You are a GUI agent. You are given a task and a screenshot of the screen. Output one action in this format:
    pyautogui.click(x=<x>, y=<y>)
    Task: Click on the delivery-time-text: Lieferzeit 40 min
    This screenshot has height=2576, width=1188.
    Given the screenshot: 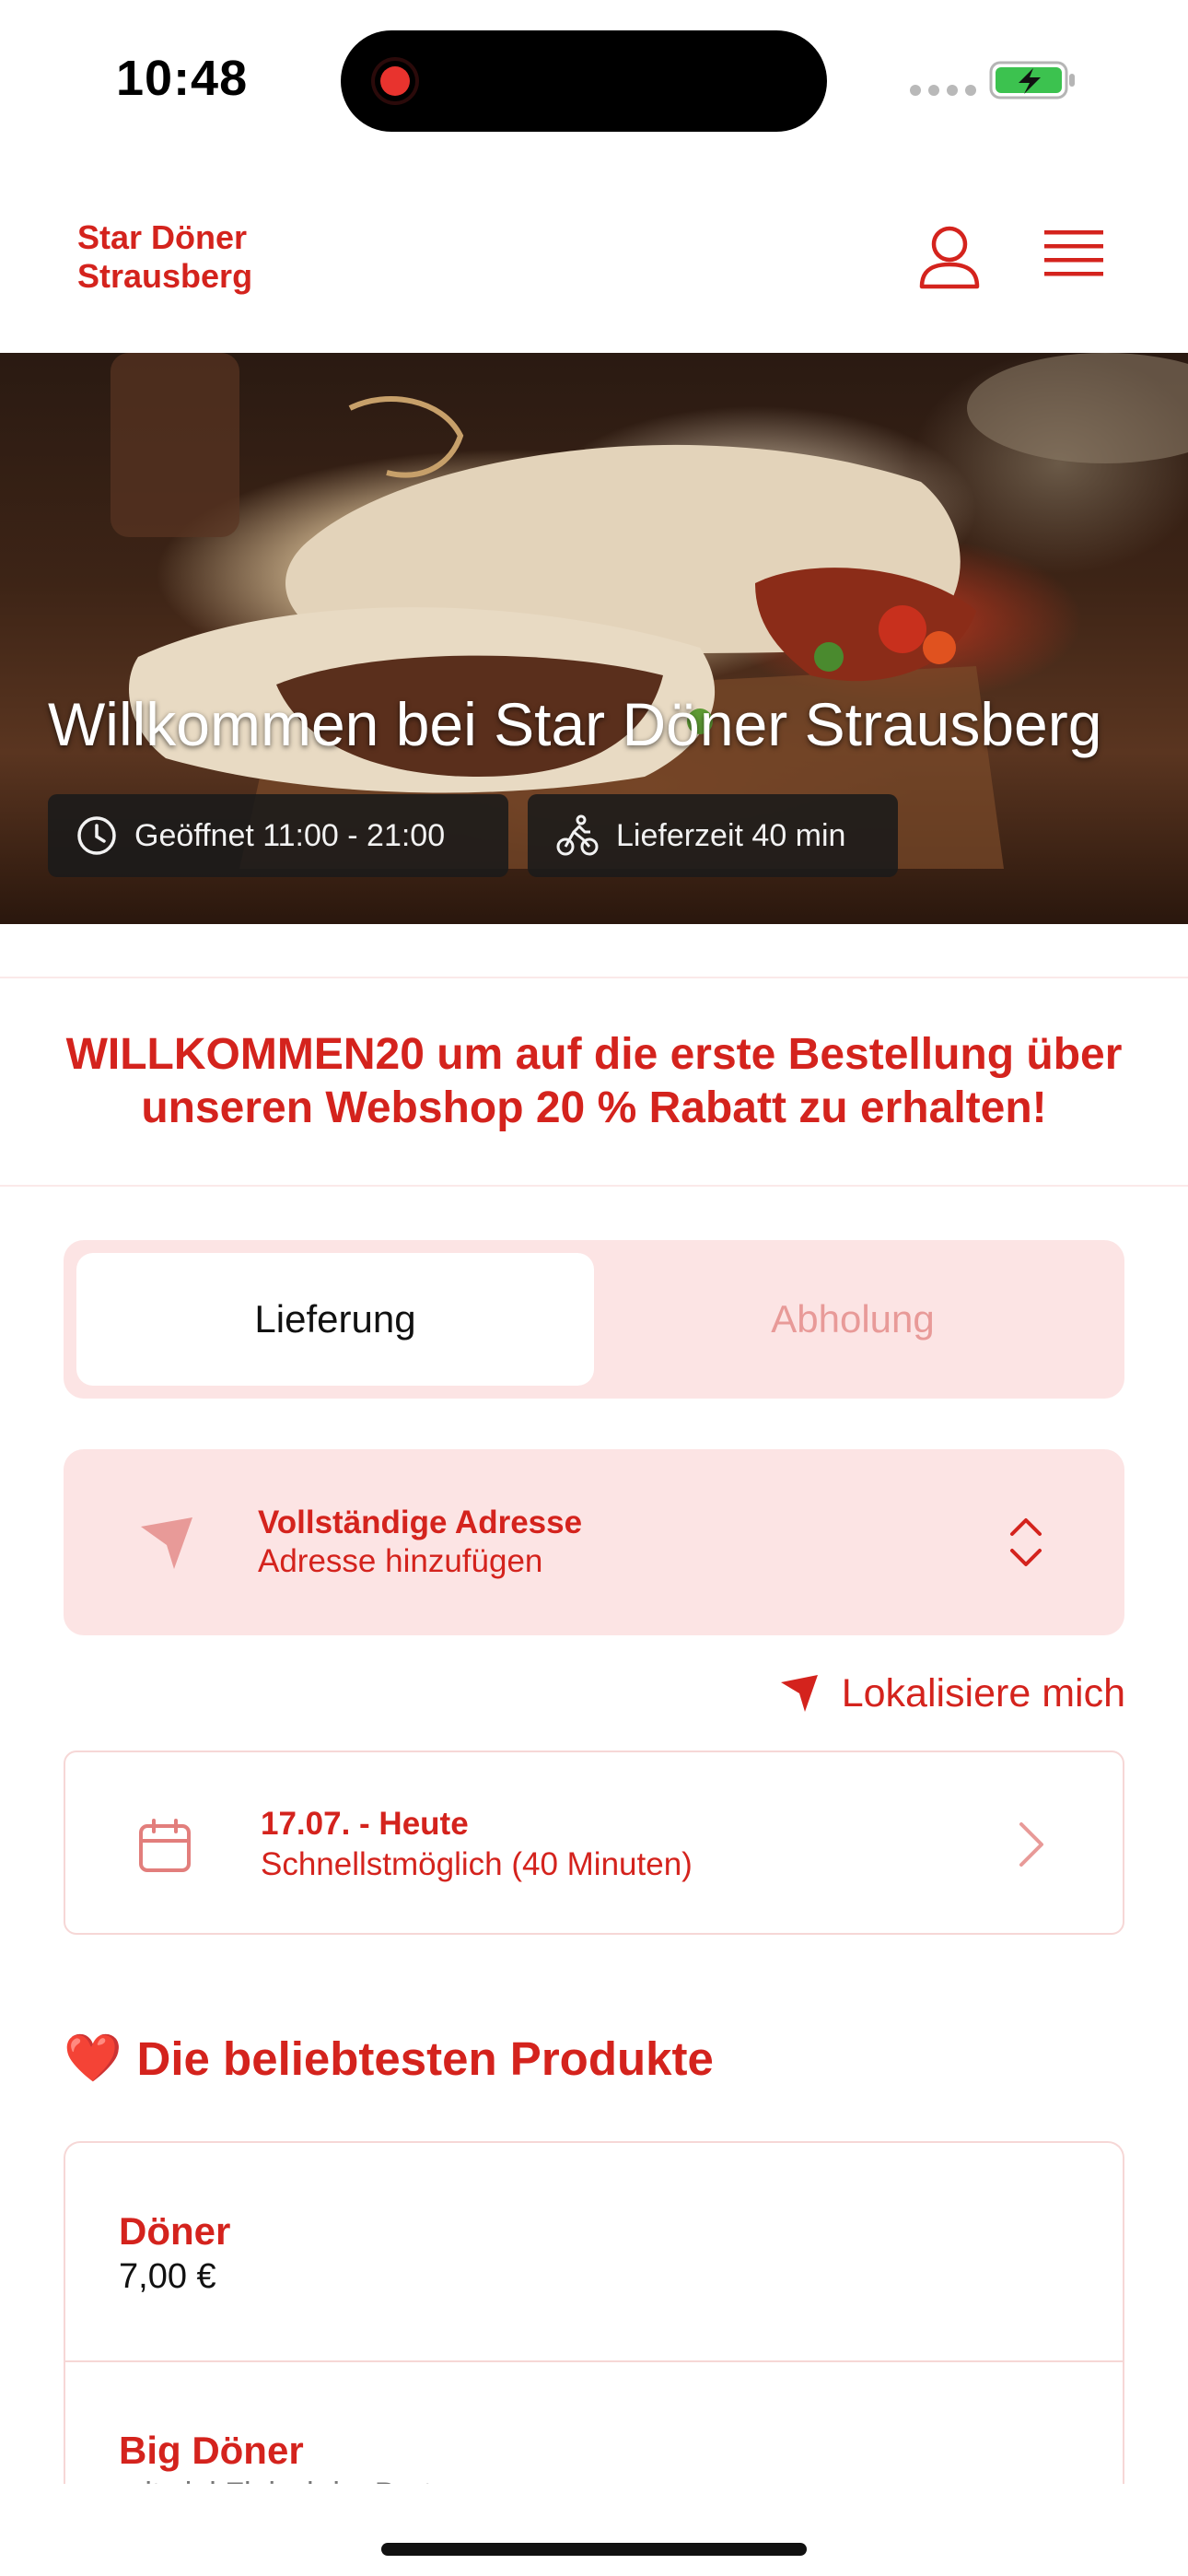 What is the action you would take?
    pyautogui.click(x=731, y=835)
    